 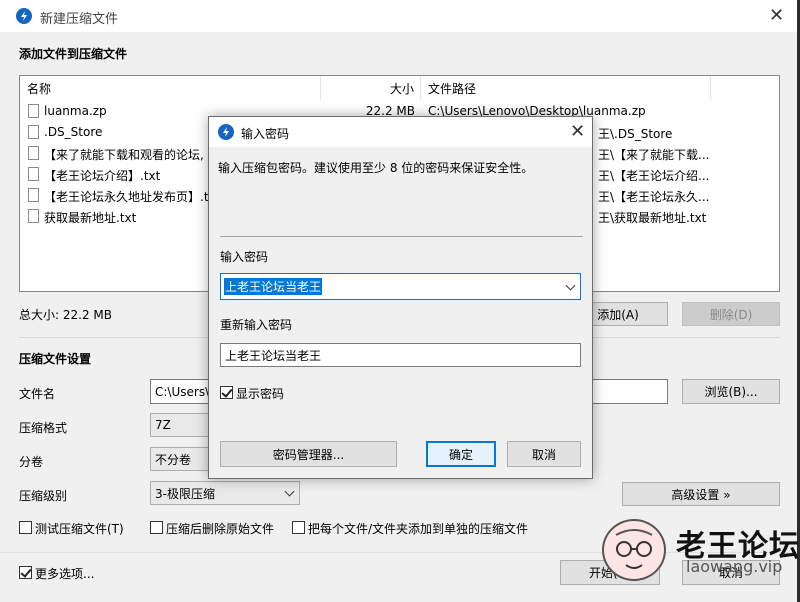 What do you see at coordinates (400, 16) in the screenshot?
I see `window-title-bar: 新建压缩文件 ✕` at bounding box center [400, 16].